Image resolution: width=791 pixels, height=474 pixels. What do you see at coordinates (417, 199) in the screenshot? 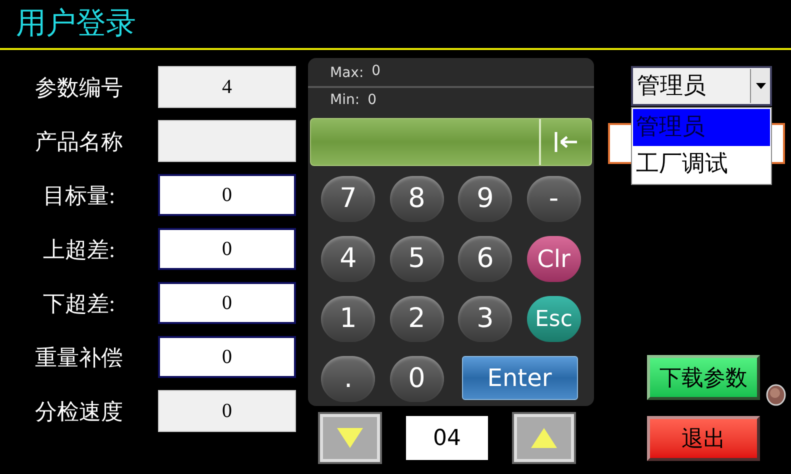
I see `key-button: 8` at bounding box center [417, 199].